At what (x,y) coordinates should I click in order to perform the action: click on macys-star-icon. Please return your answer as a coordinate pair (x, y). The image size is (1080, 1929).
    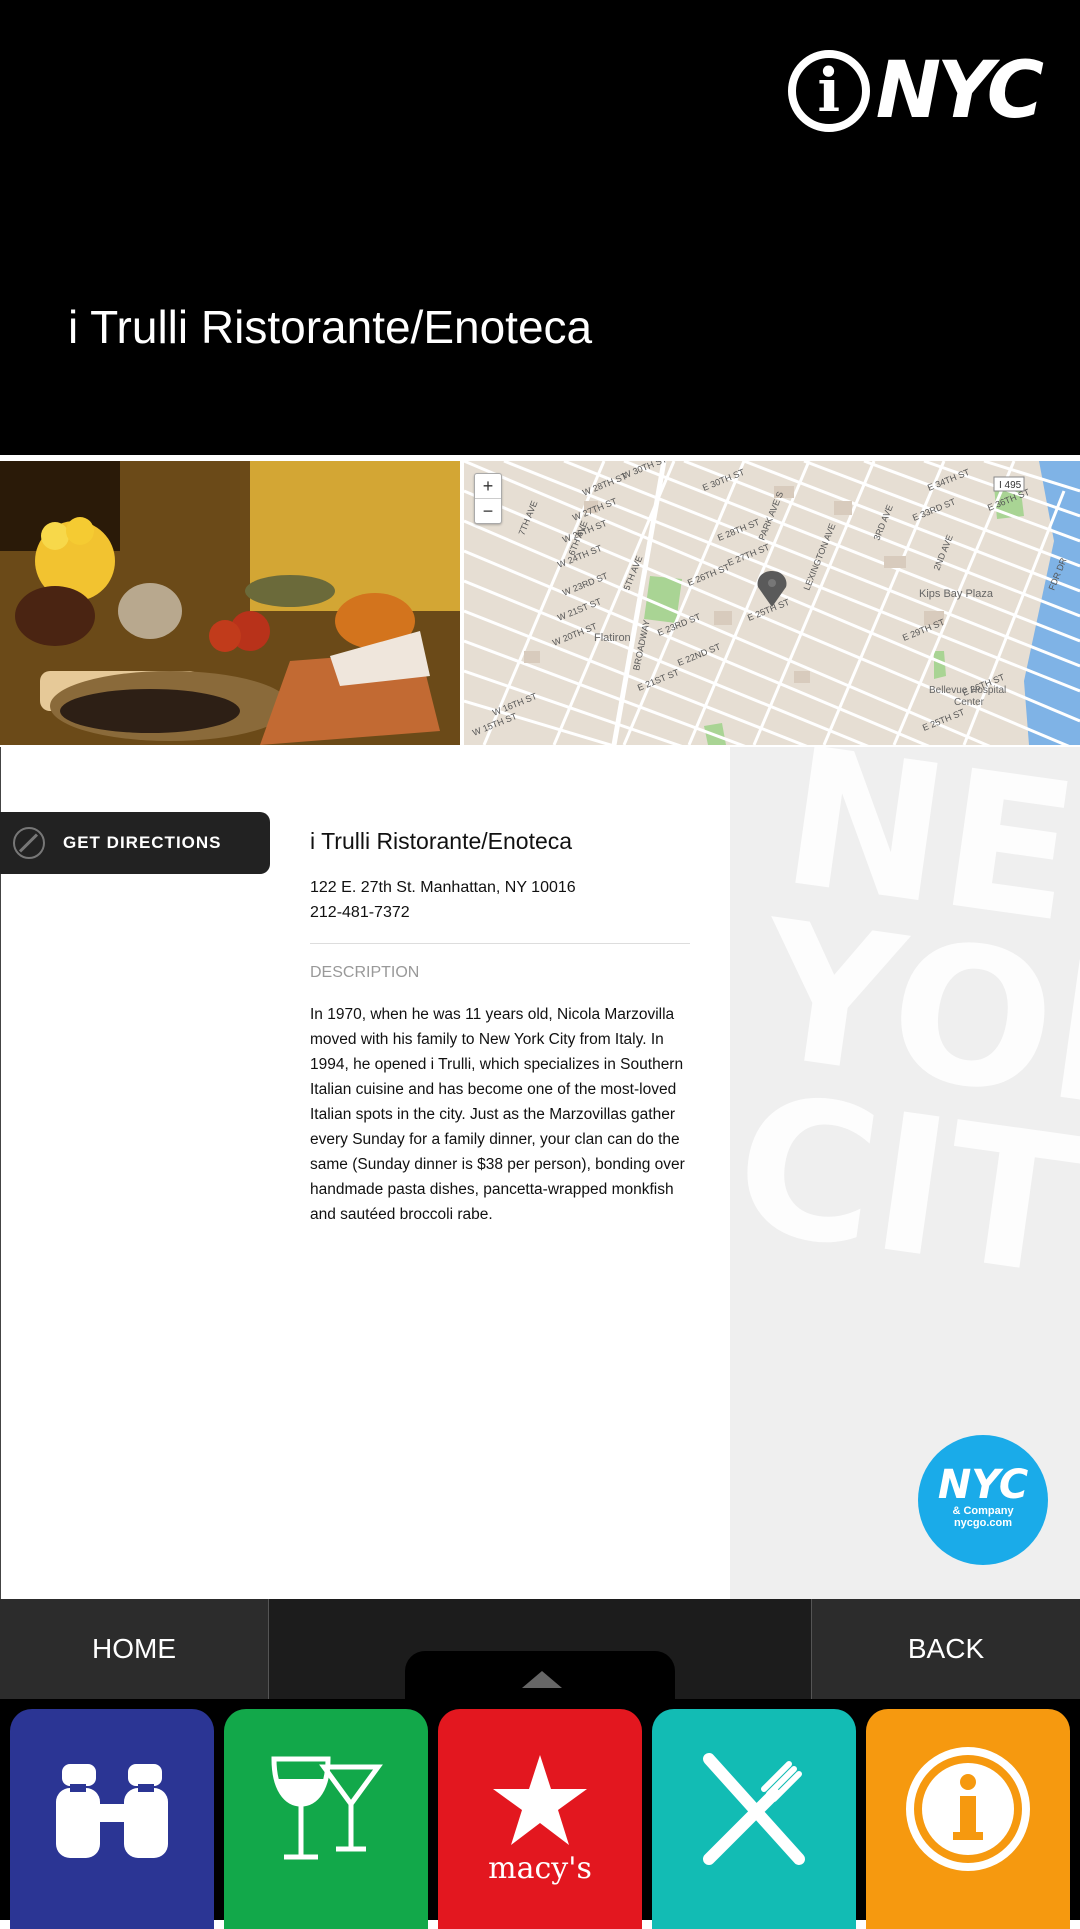
    Looking at the image, I should click on (540, 1799).